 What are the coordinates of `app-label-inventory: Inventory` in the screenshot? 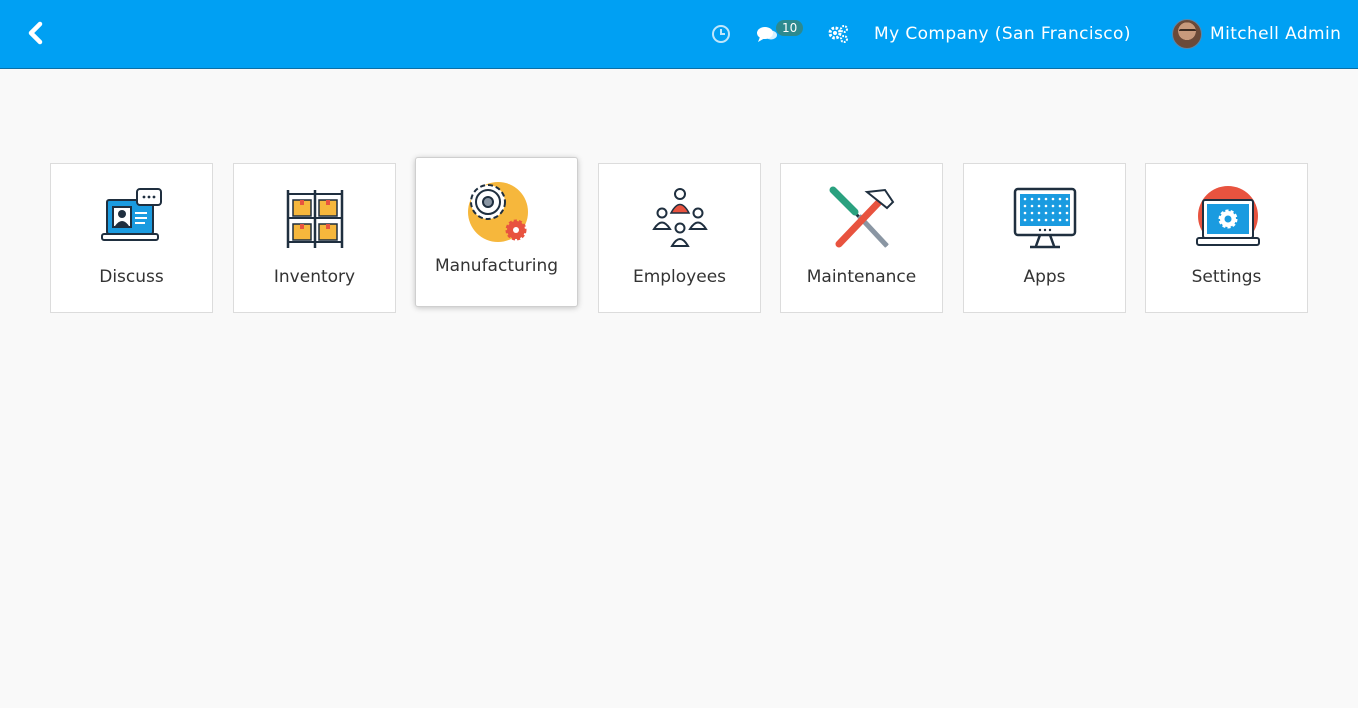 It's located at (314, 277).